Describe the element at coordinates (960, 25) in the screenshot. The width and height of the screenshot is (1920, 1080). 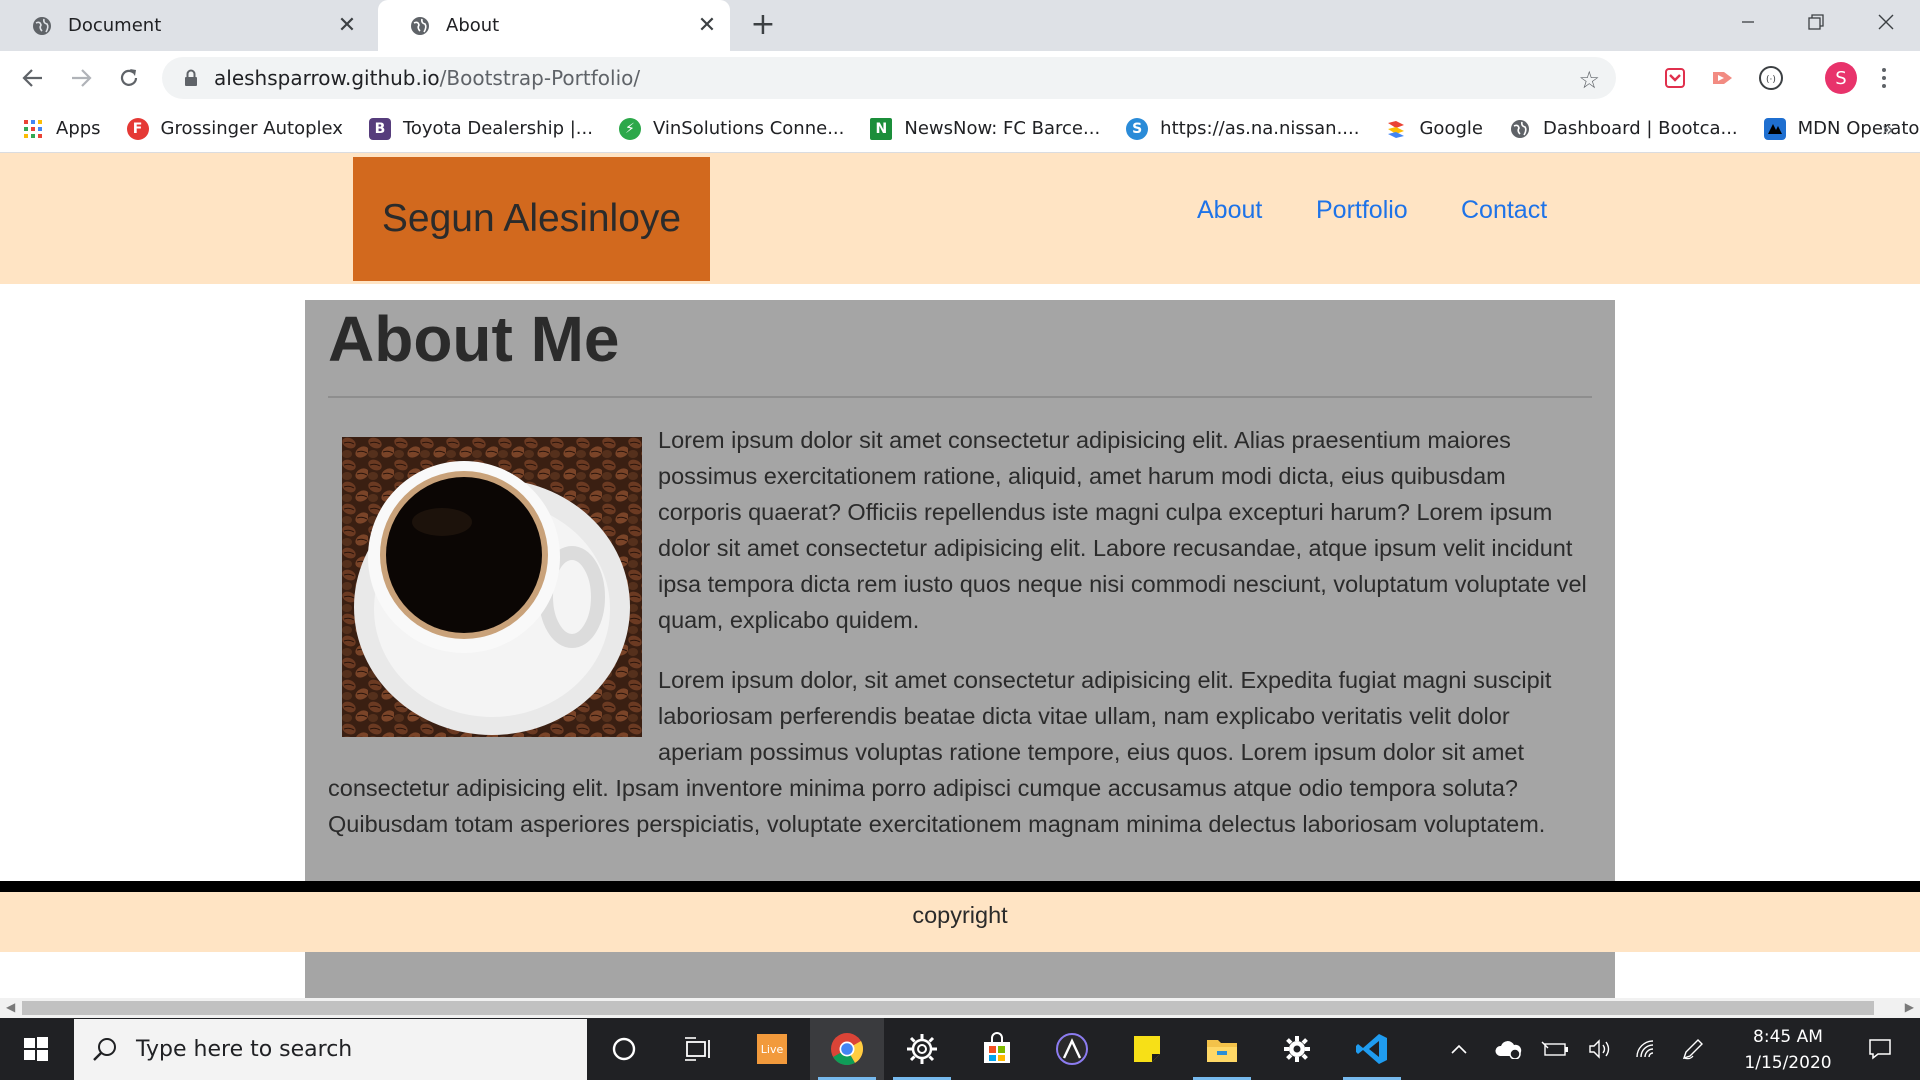
I see `tab-strip: Document ✕ About ✕ +` at that location.